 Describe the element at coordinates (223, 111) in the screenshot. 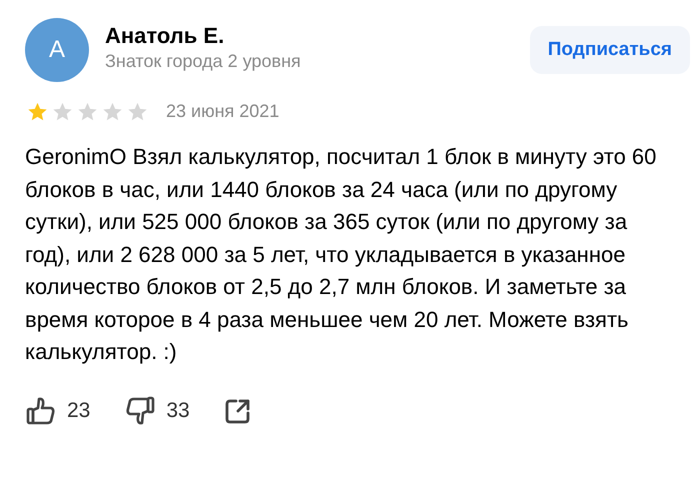

I see `review-date: 23 июня 2021` at that location.